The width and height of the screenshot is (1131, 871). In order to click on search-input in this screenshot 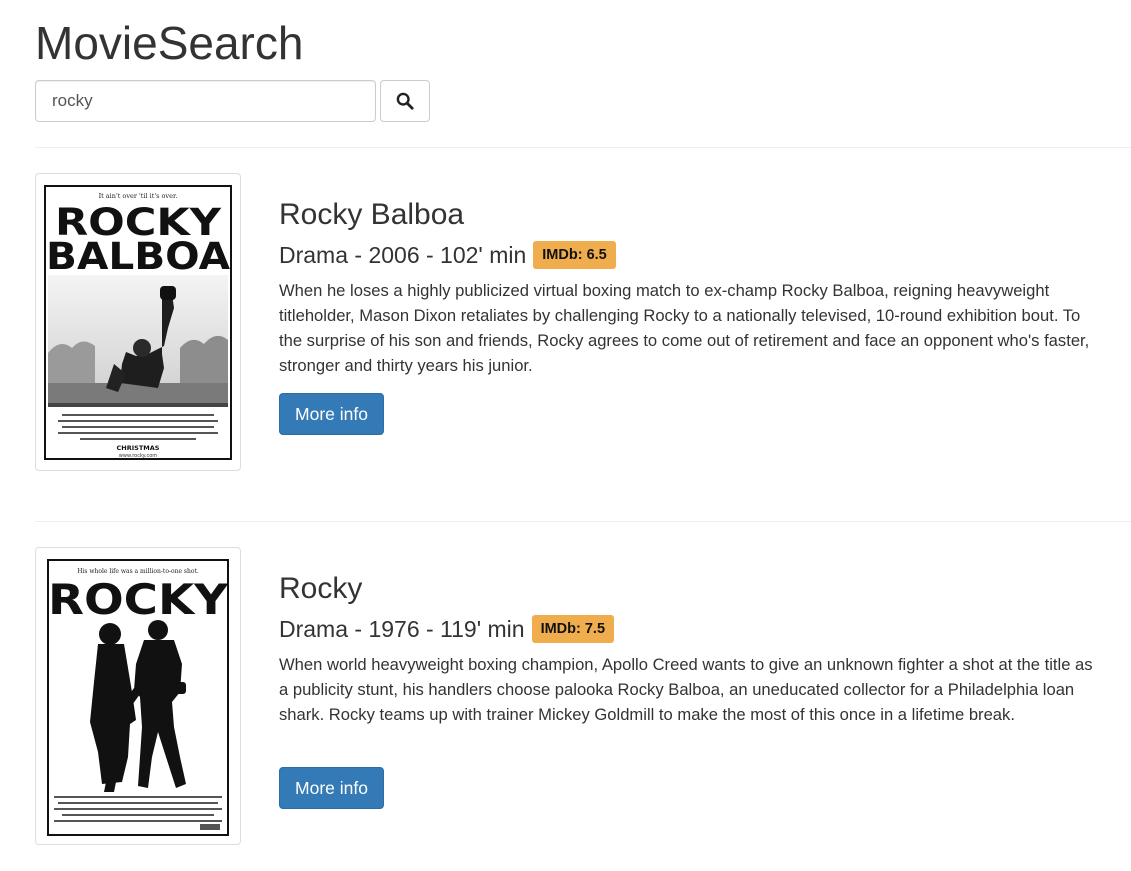, I will do `click(205, 101)`.